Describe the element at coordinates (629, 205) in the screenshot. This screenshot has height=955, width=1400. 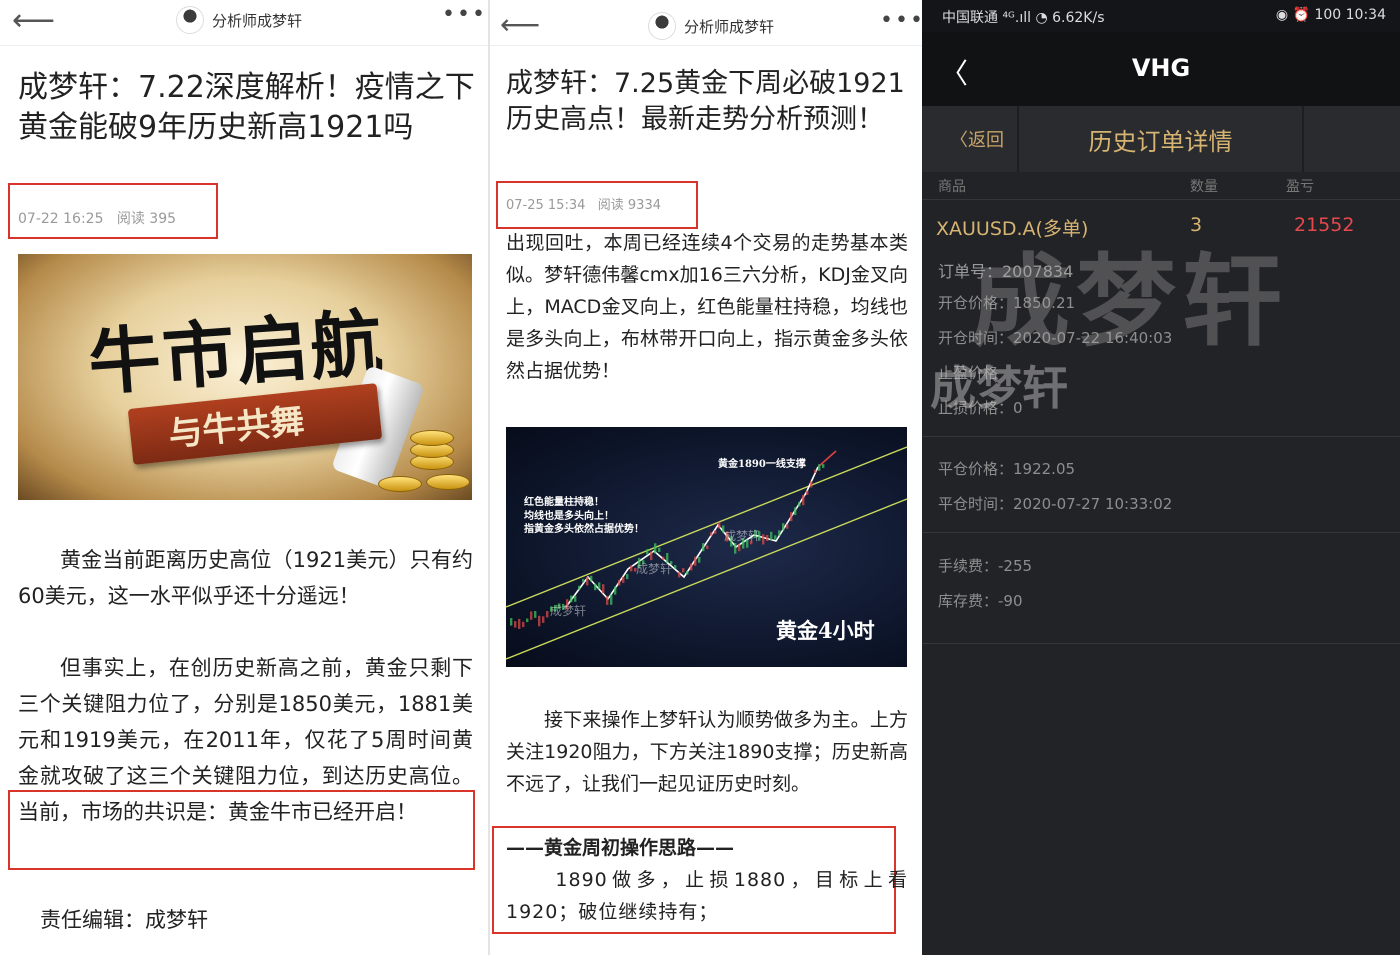
I see `read-count: 阅读 9334` at that location.